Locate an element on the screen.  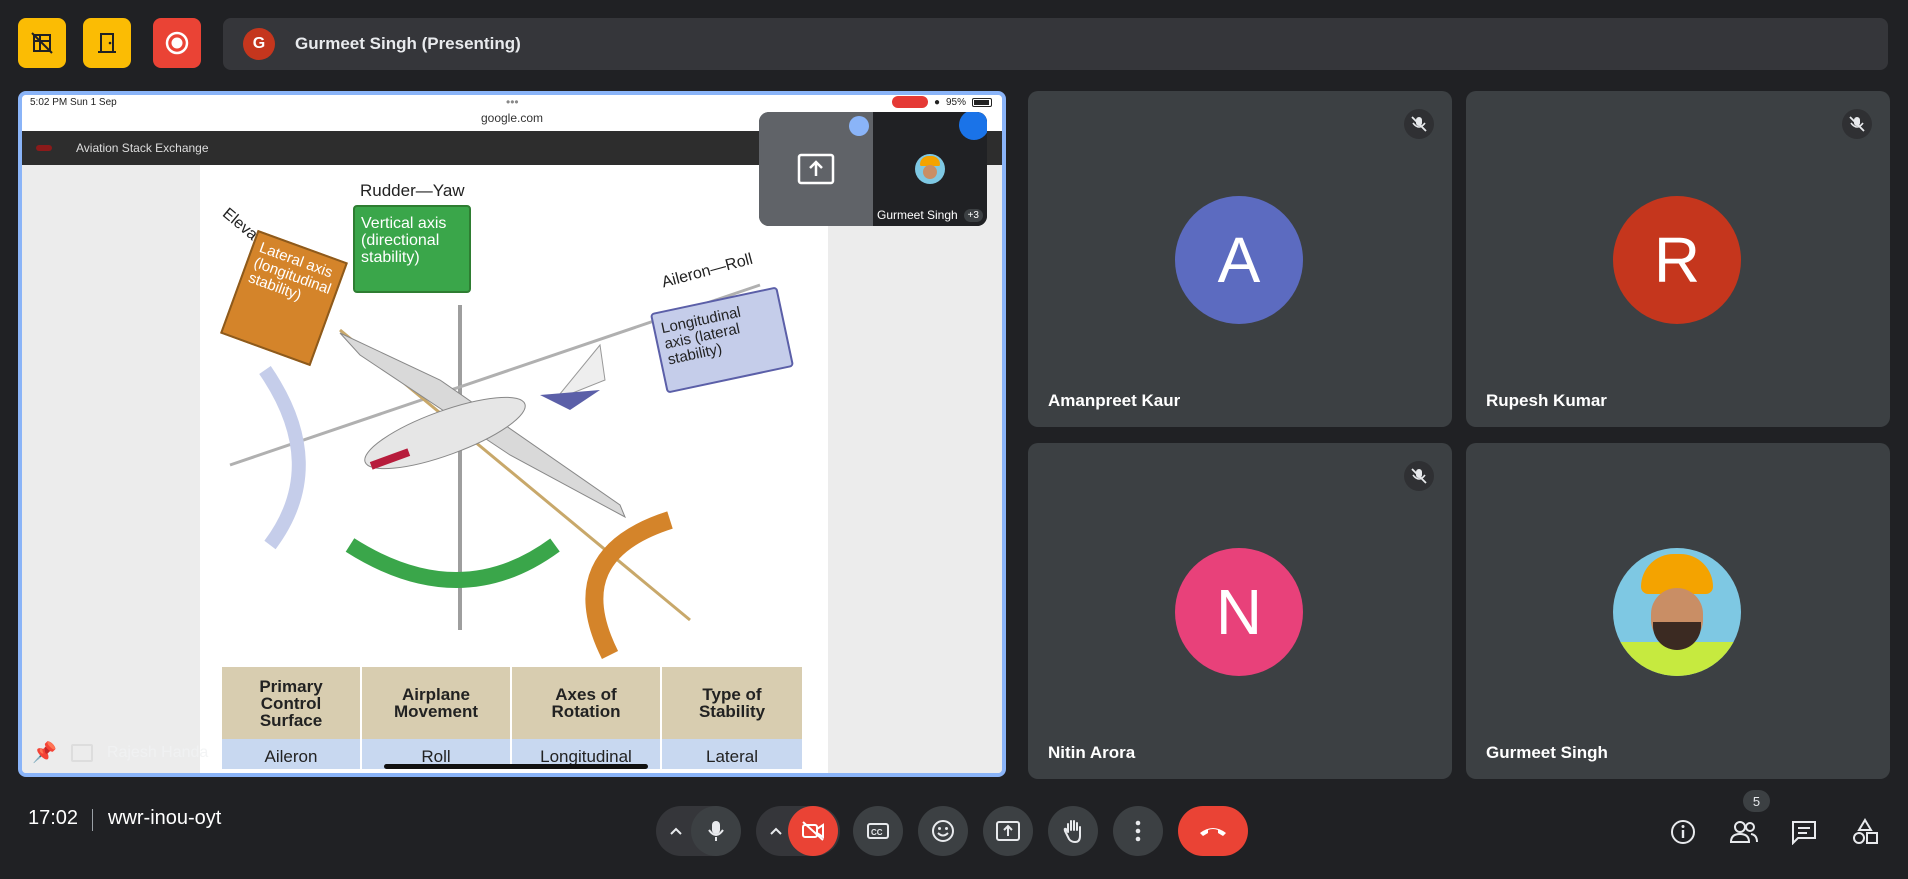
table-header: Primary Control Surface is located at coordinates (292, 703).